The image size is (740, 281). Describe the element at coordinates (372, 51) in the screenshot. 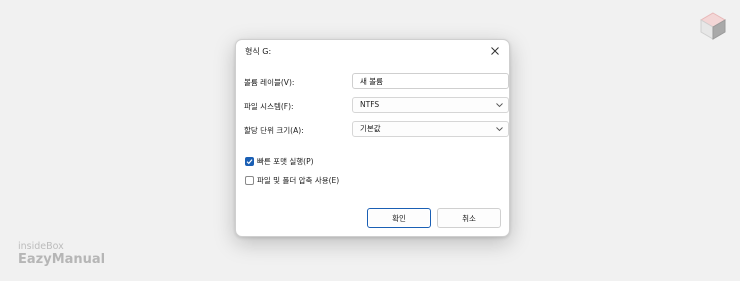

I see `dialog-titlebar: 형식 G:` at that location.